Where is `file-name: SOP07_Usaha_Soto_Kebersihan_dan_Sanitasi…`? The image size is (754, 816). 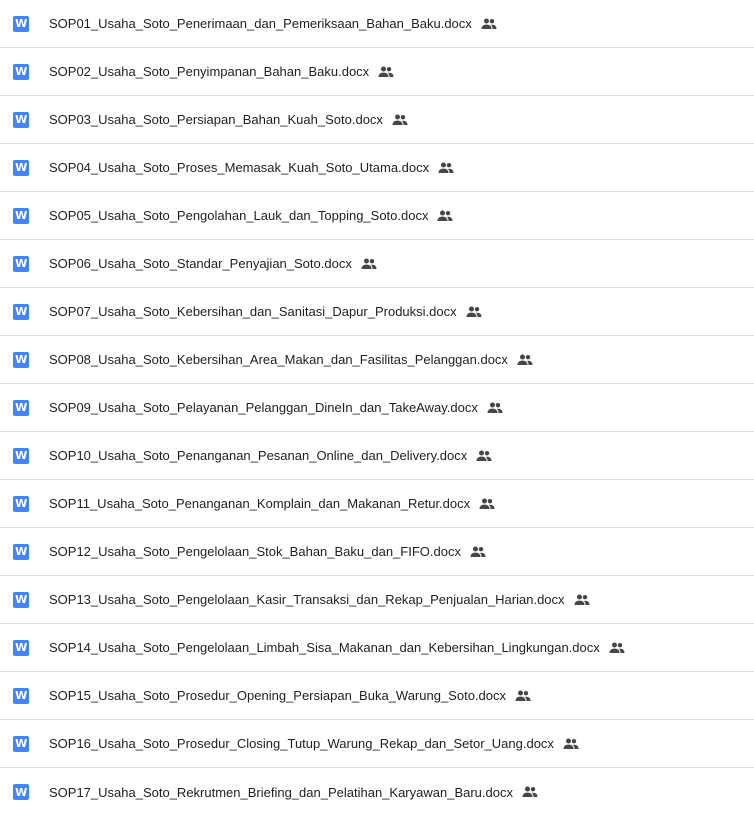
file-name: SOP07_Usaha_Soto_Kebersihan_dan_Sanitasi… is located at coordinates (253, 311).